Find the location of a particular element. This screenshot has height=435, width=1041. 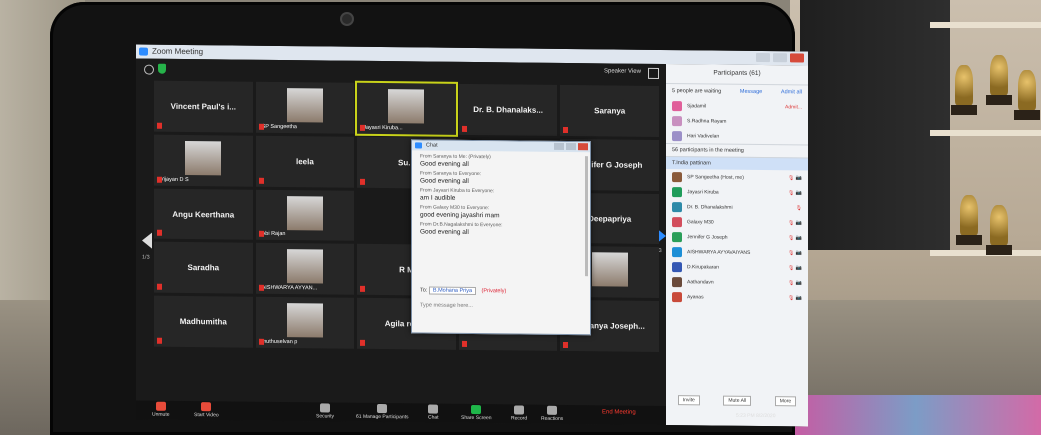

unmute-label: Unmute is located at coordinates (161, 414).